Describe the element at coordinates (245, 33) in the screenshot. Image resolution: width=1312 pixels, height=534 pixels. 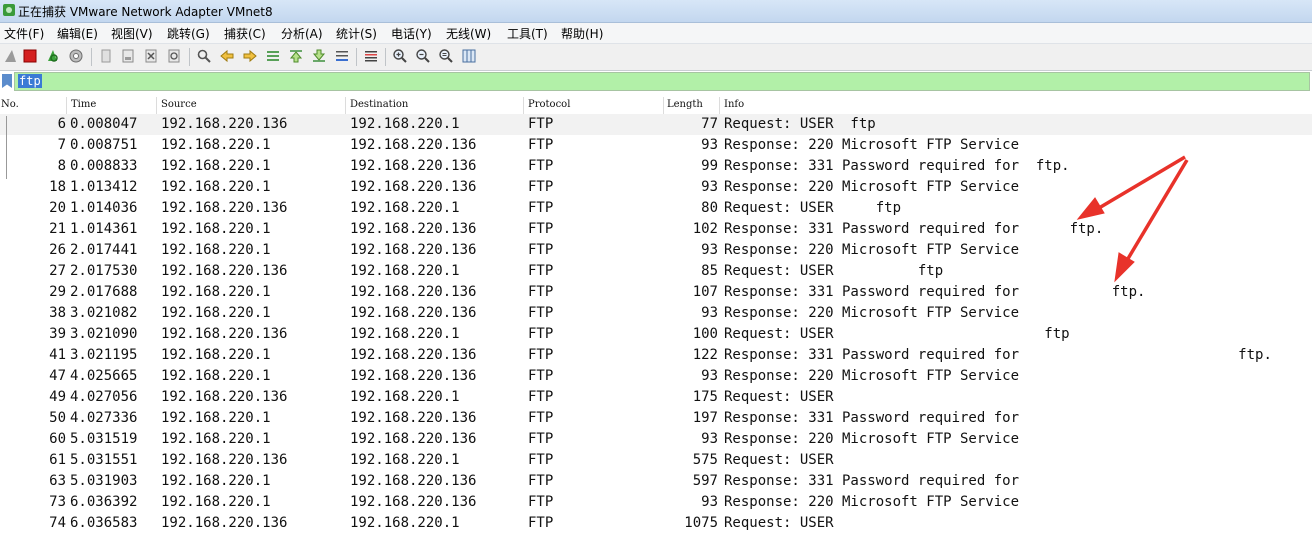
I see `menu-capture: 捕获(C)` at that location.